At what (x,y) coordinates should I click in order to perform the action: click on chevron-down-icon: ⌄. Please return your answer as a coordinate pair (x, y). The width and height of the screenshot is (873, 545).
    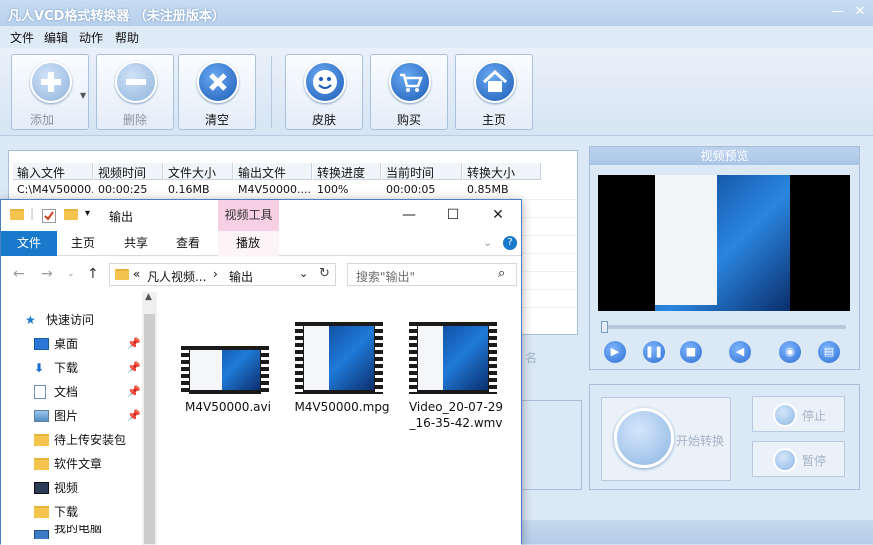
    Looking at the image, I should click on (487, 242).